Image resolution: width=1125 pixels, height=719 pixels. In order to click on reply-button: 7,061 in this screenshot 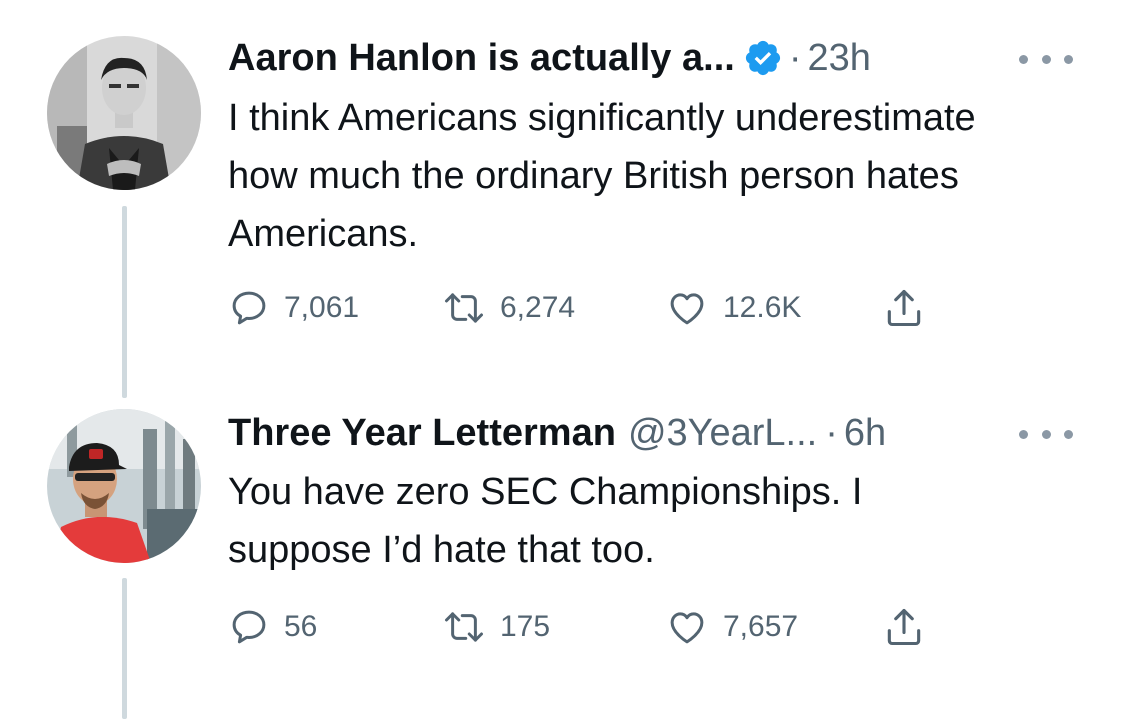, I will do `click(293, 308)`.